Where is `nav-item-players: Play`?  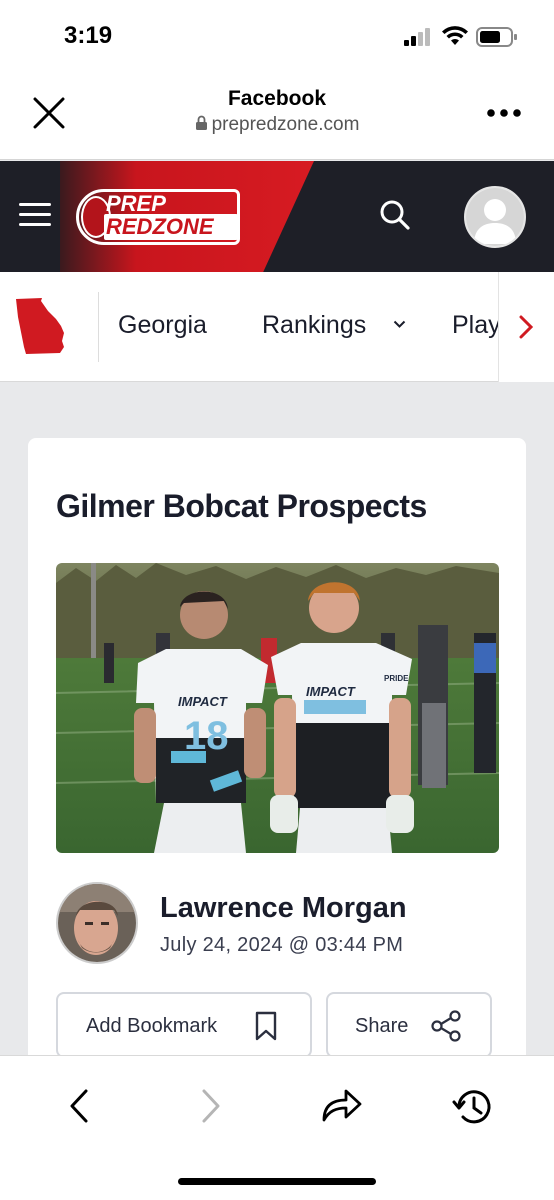
nav-item-players: Play is located at coordinates (475, 325).